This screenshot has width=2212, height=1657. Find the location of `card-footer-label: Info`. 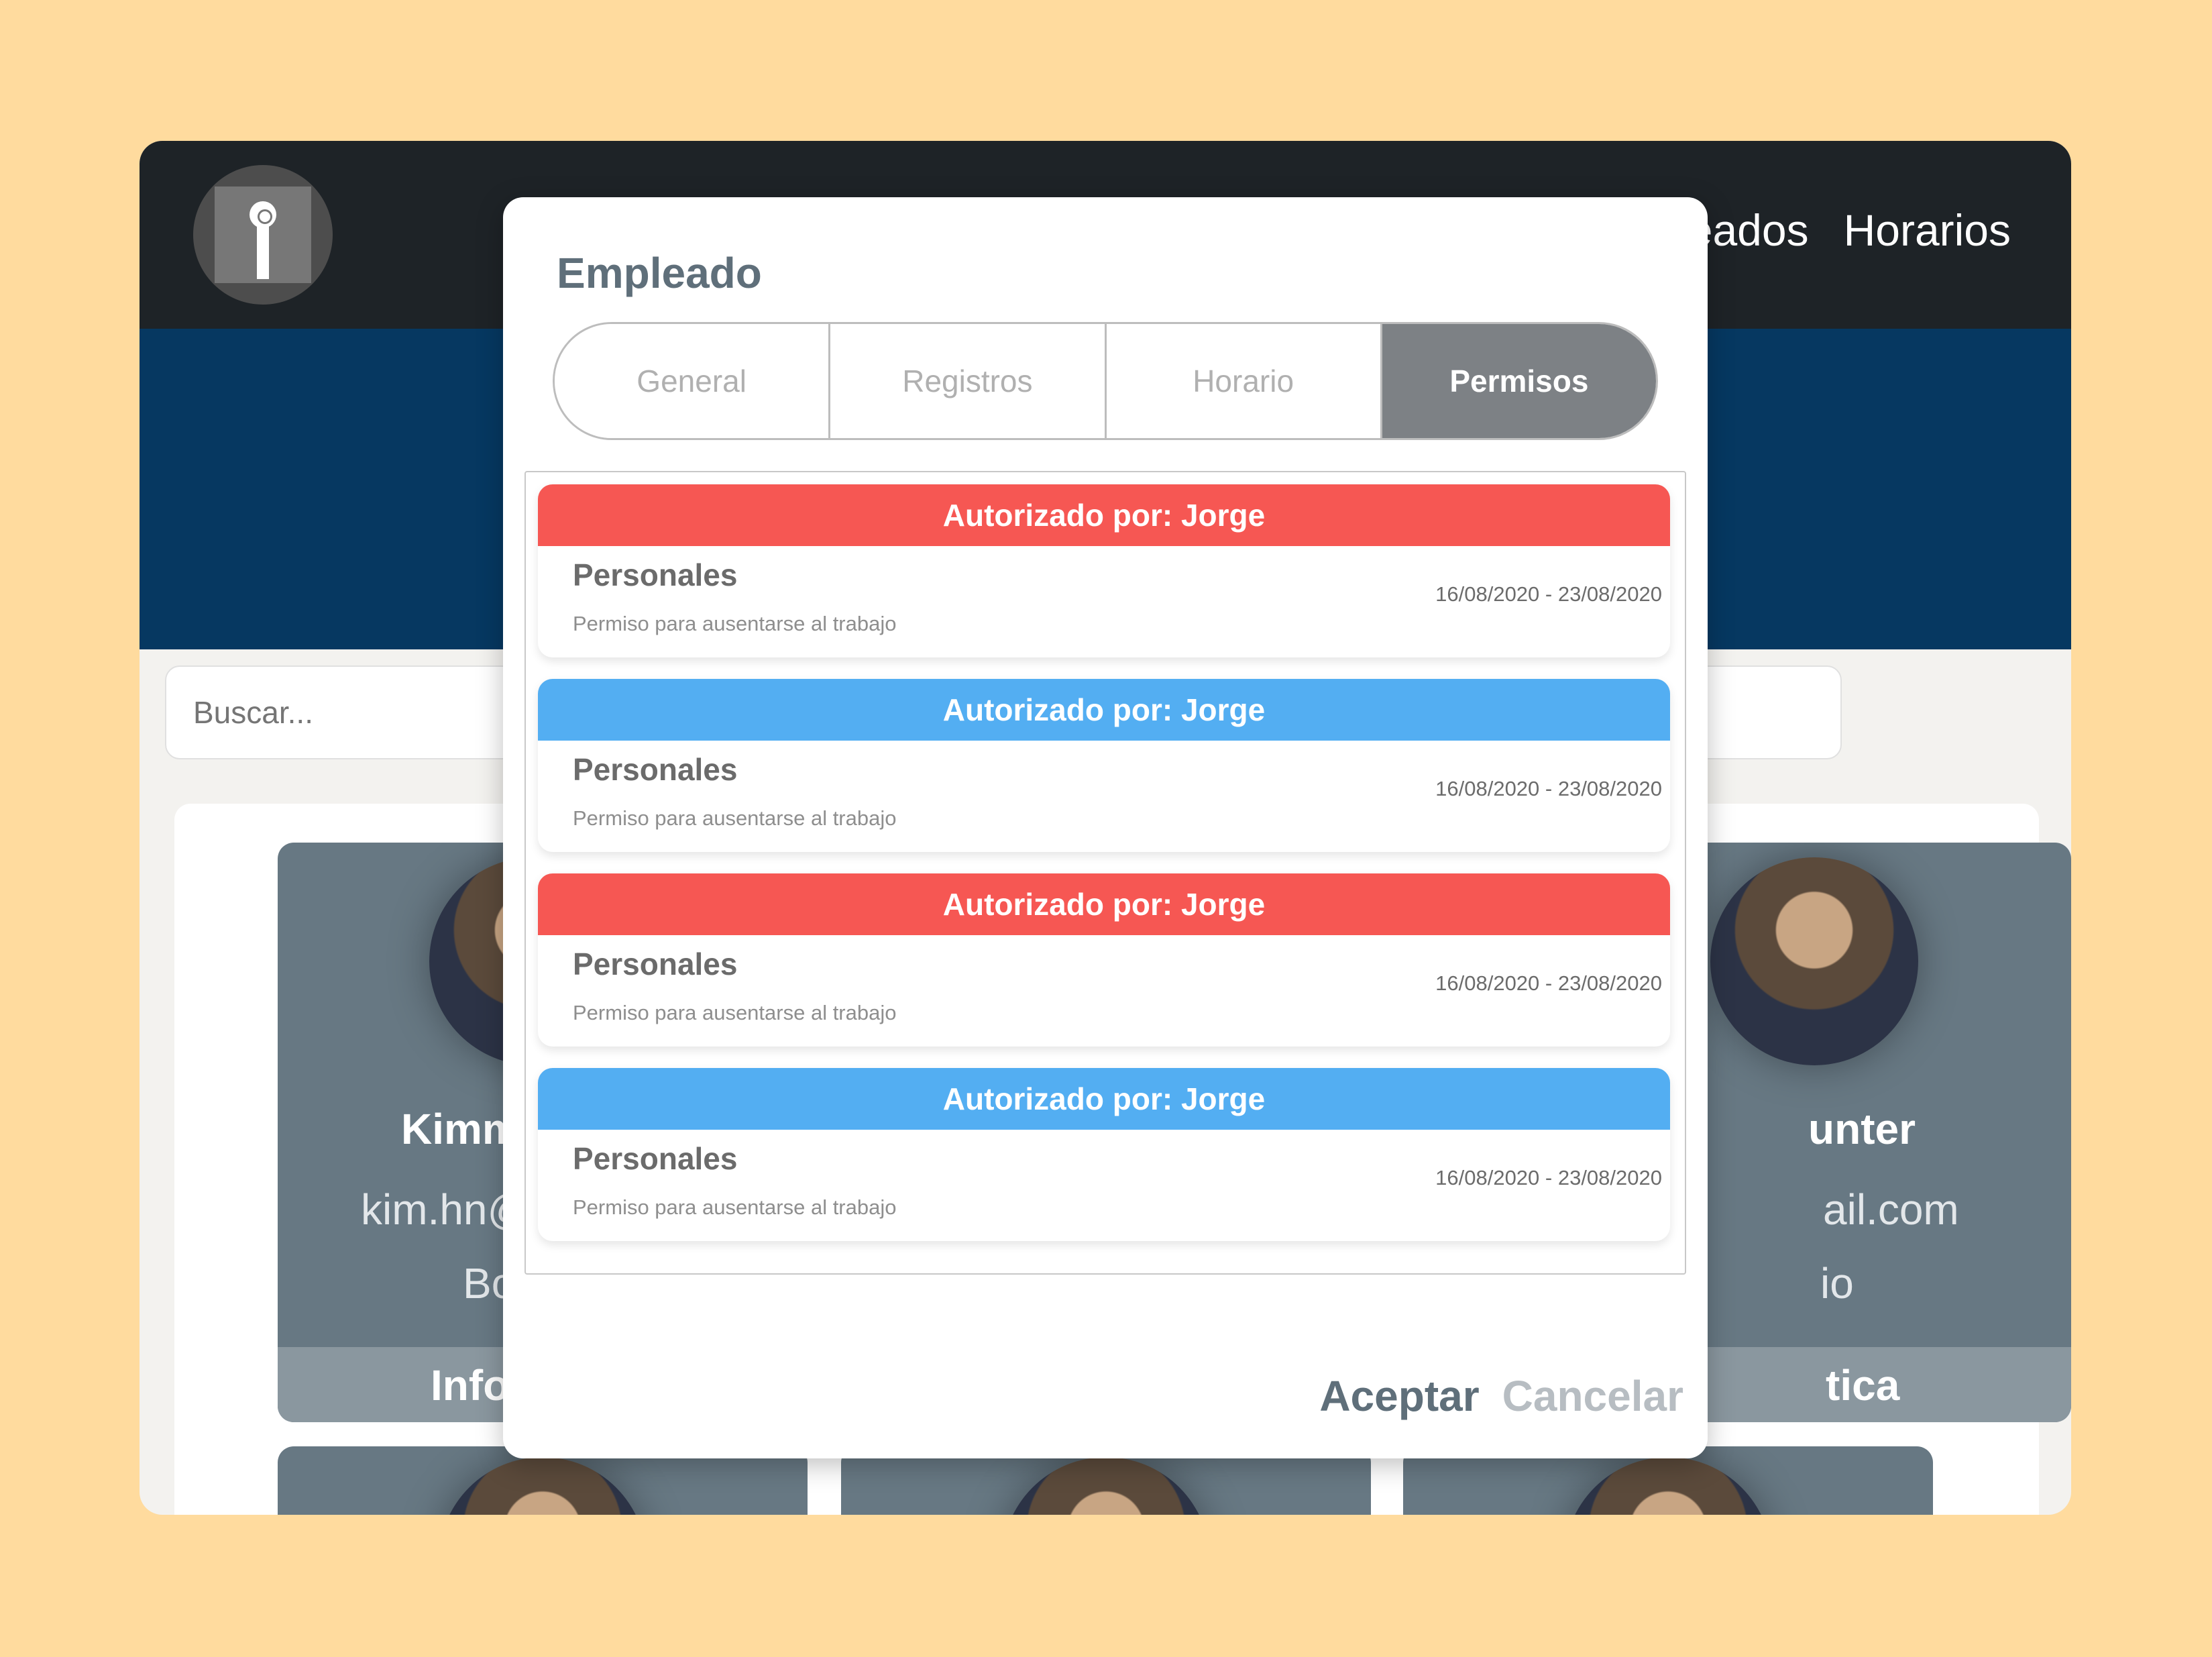

card-footer-label: Info is located at coordinates (470, 1385).